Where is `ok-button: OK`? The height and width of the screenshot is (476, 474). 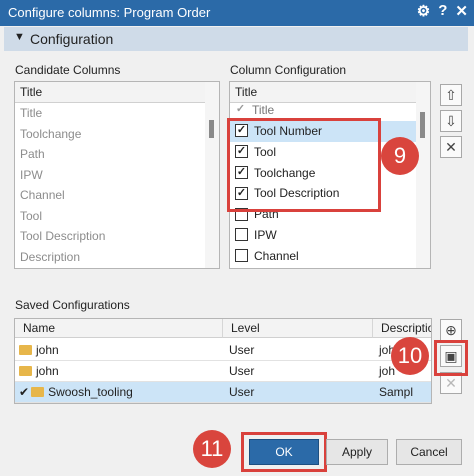 ok-button: OK is located at coordinates (284, 452).